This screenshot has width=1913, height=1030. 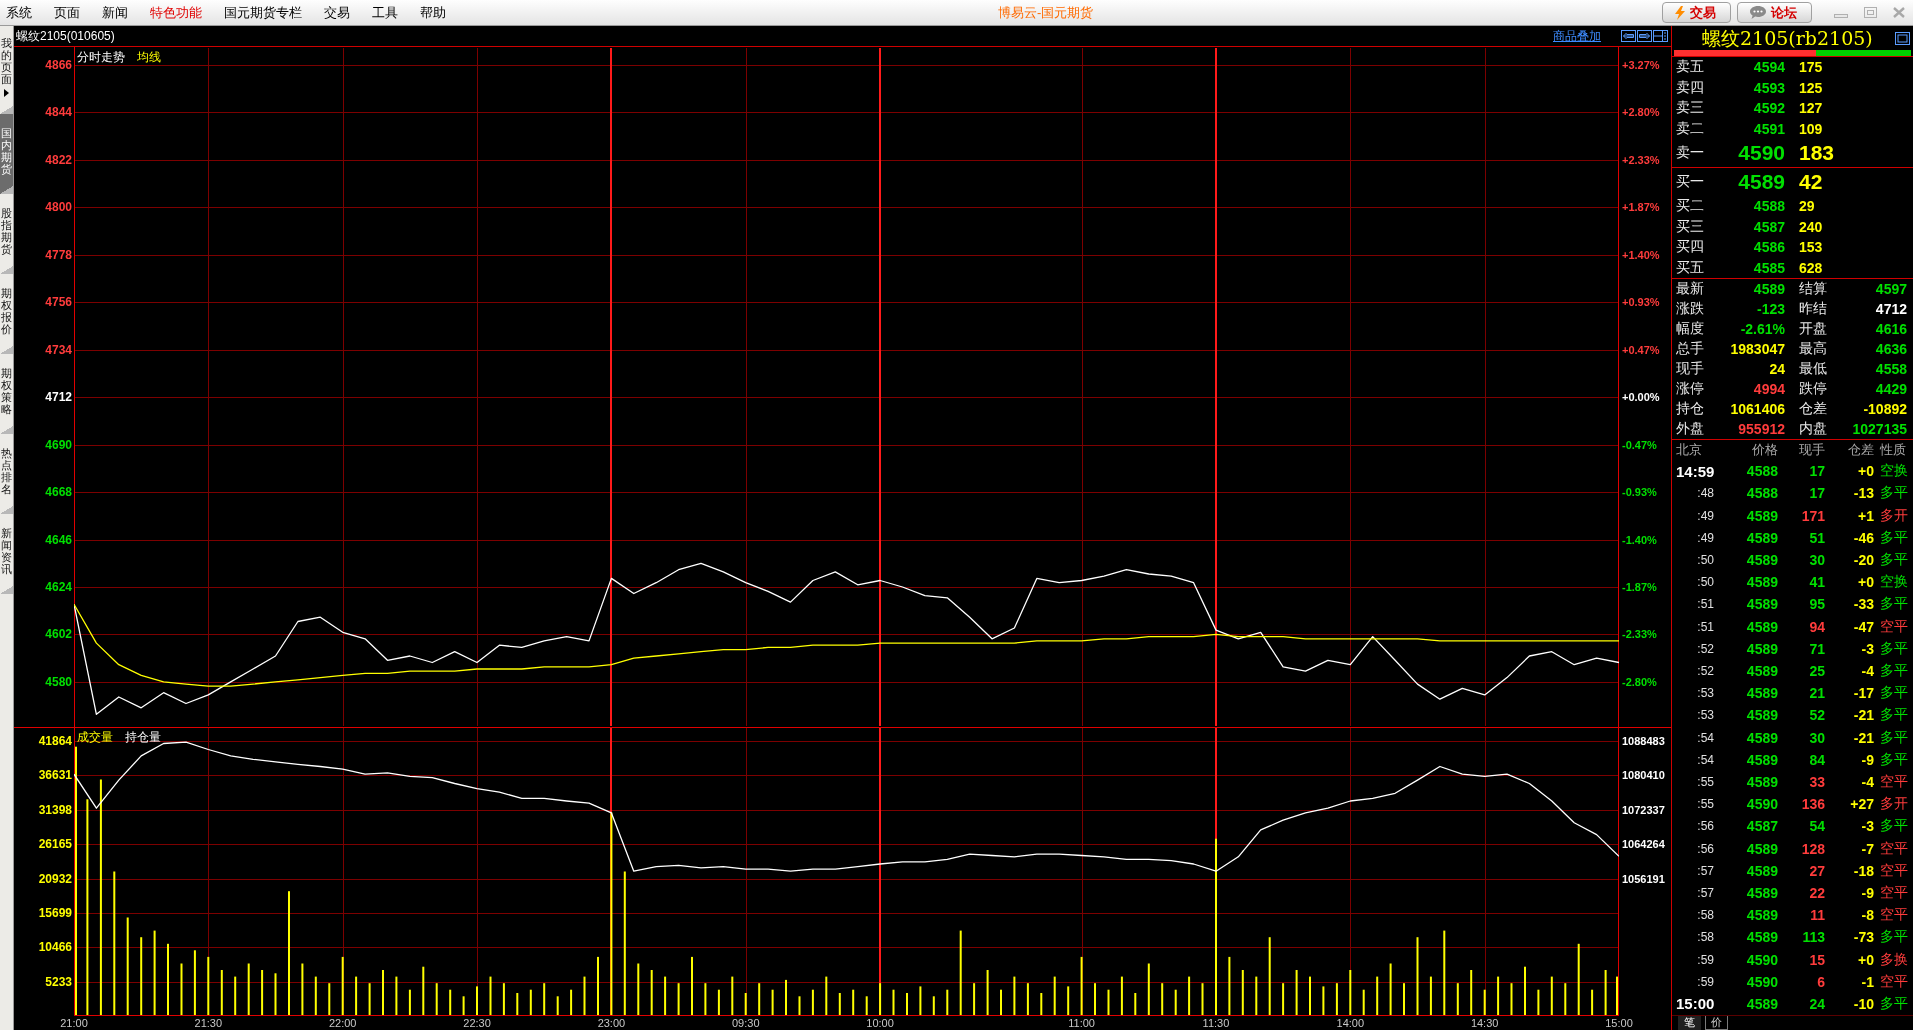 What do you see at coordinates (1813, 389) in the screenshot?
I see `stat-label: 跌停` at bounding box center [1813, 389].